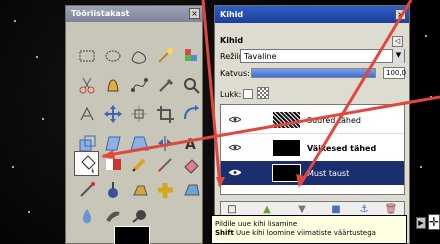 The image size is (440, 244). What do you see at coordinates (112, 113) in the screenshot?
I see `move-icon` at bounding box center [112, 113].